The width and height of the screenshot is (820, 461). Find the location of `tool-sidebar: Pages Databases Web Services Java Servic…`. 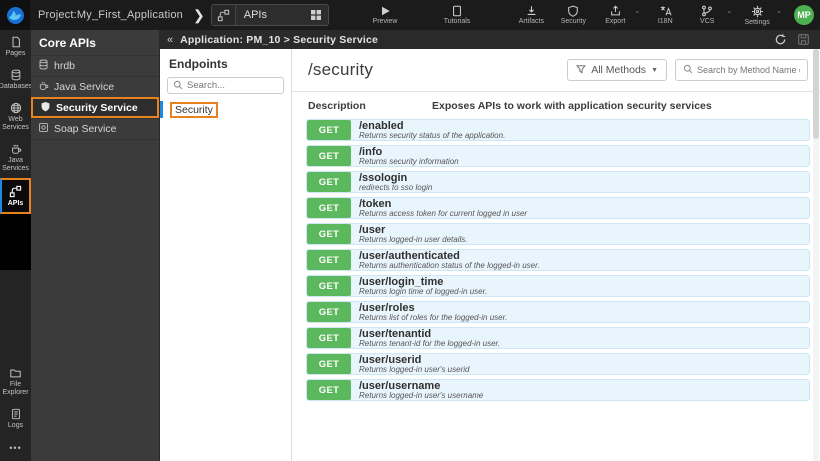

tool-sidebar: Pages Databases Web Services Java Servic… is located at coordinates (16, 245).